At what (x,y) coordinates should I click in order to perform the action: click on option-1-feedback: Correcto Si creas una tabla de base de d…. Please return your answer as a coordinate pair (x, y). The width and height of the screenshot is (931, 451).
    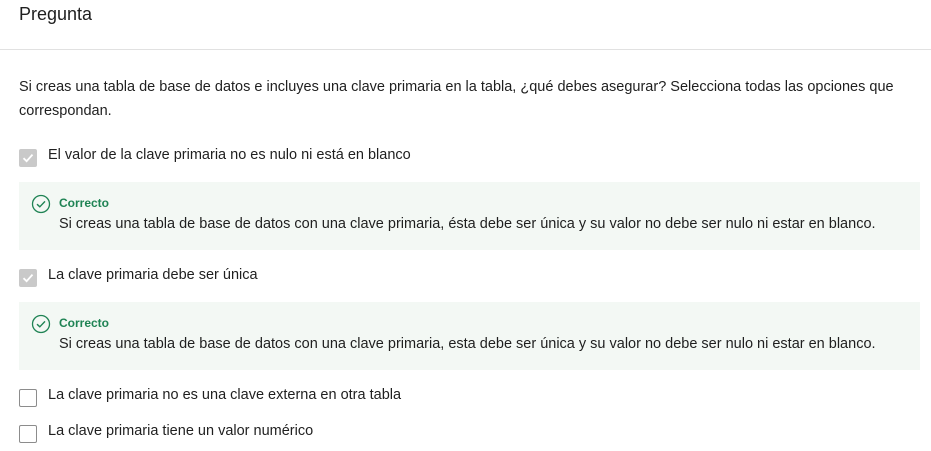
    Looking at the image, I should click on (469, 216).